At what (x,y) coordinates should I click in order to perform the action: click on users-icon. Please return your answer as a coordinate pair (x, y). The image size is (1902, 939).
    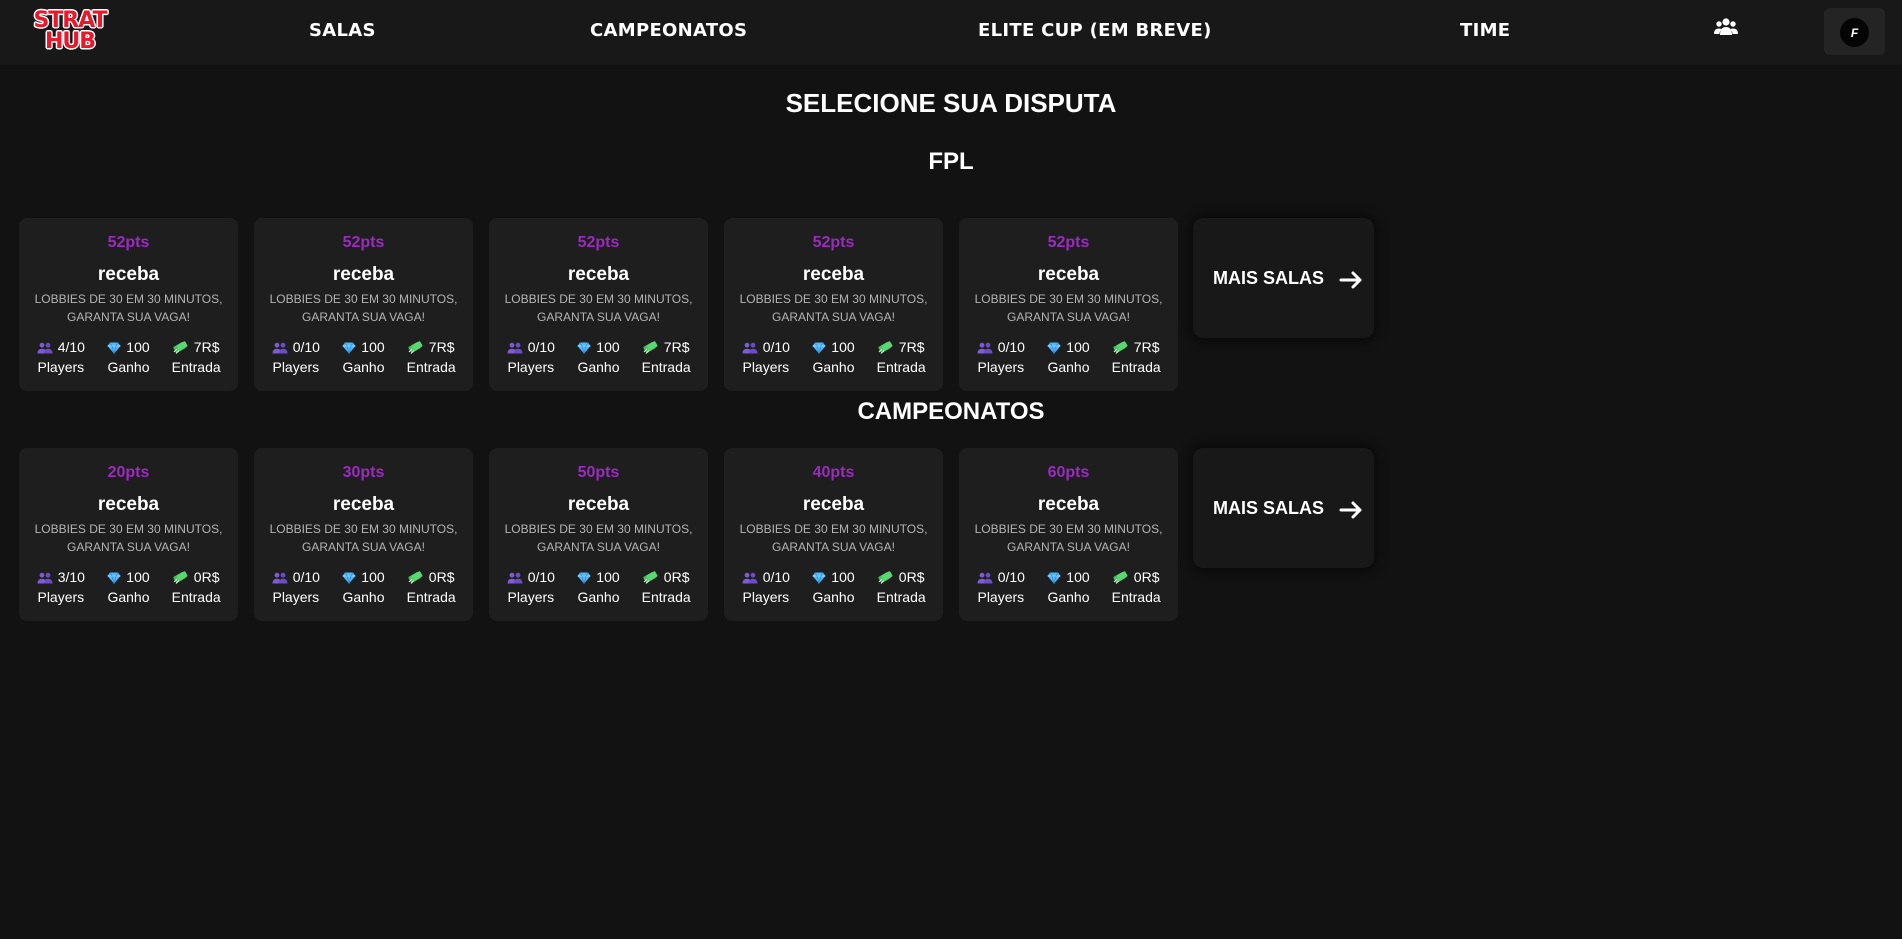
    Looking at the image, I should click on (1726, 27).